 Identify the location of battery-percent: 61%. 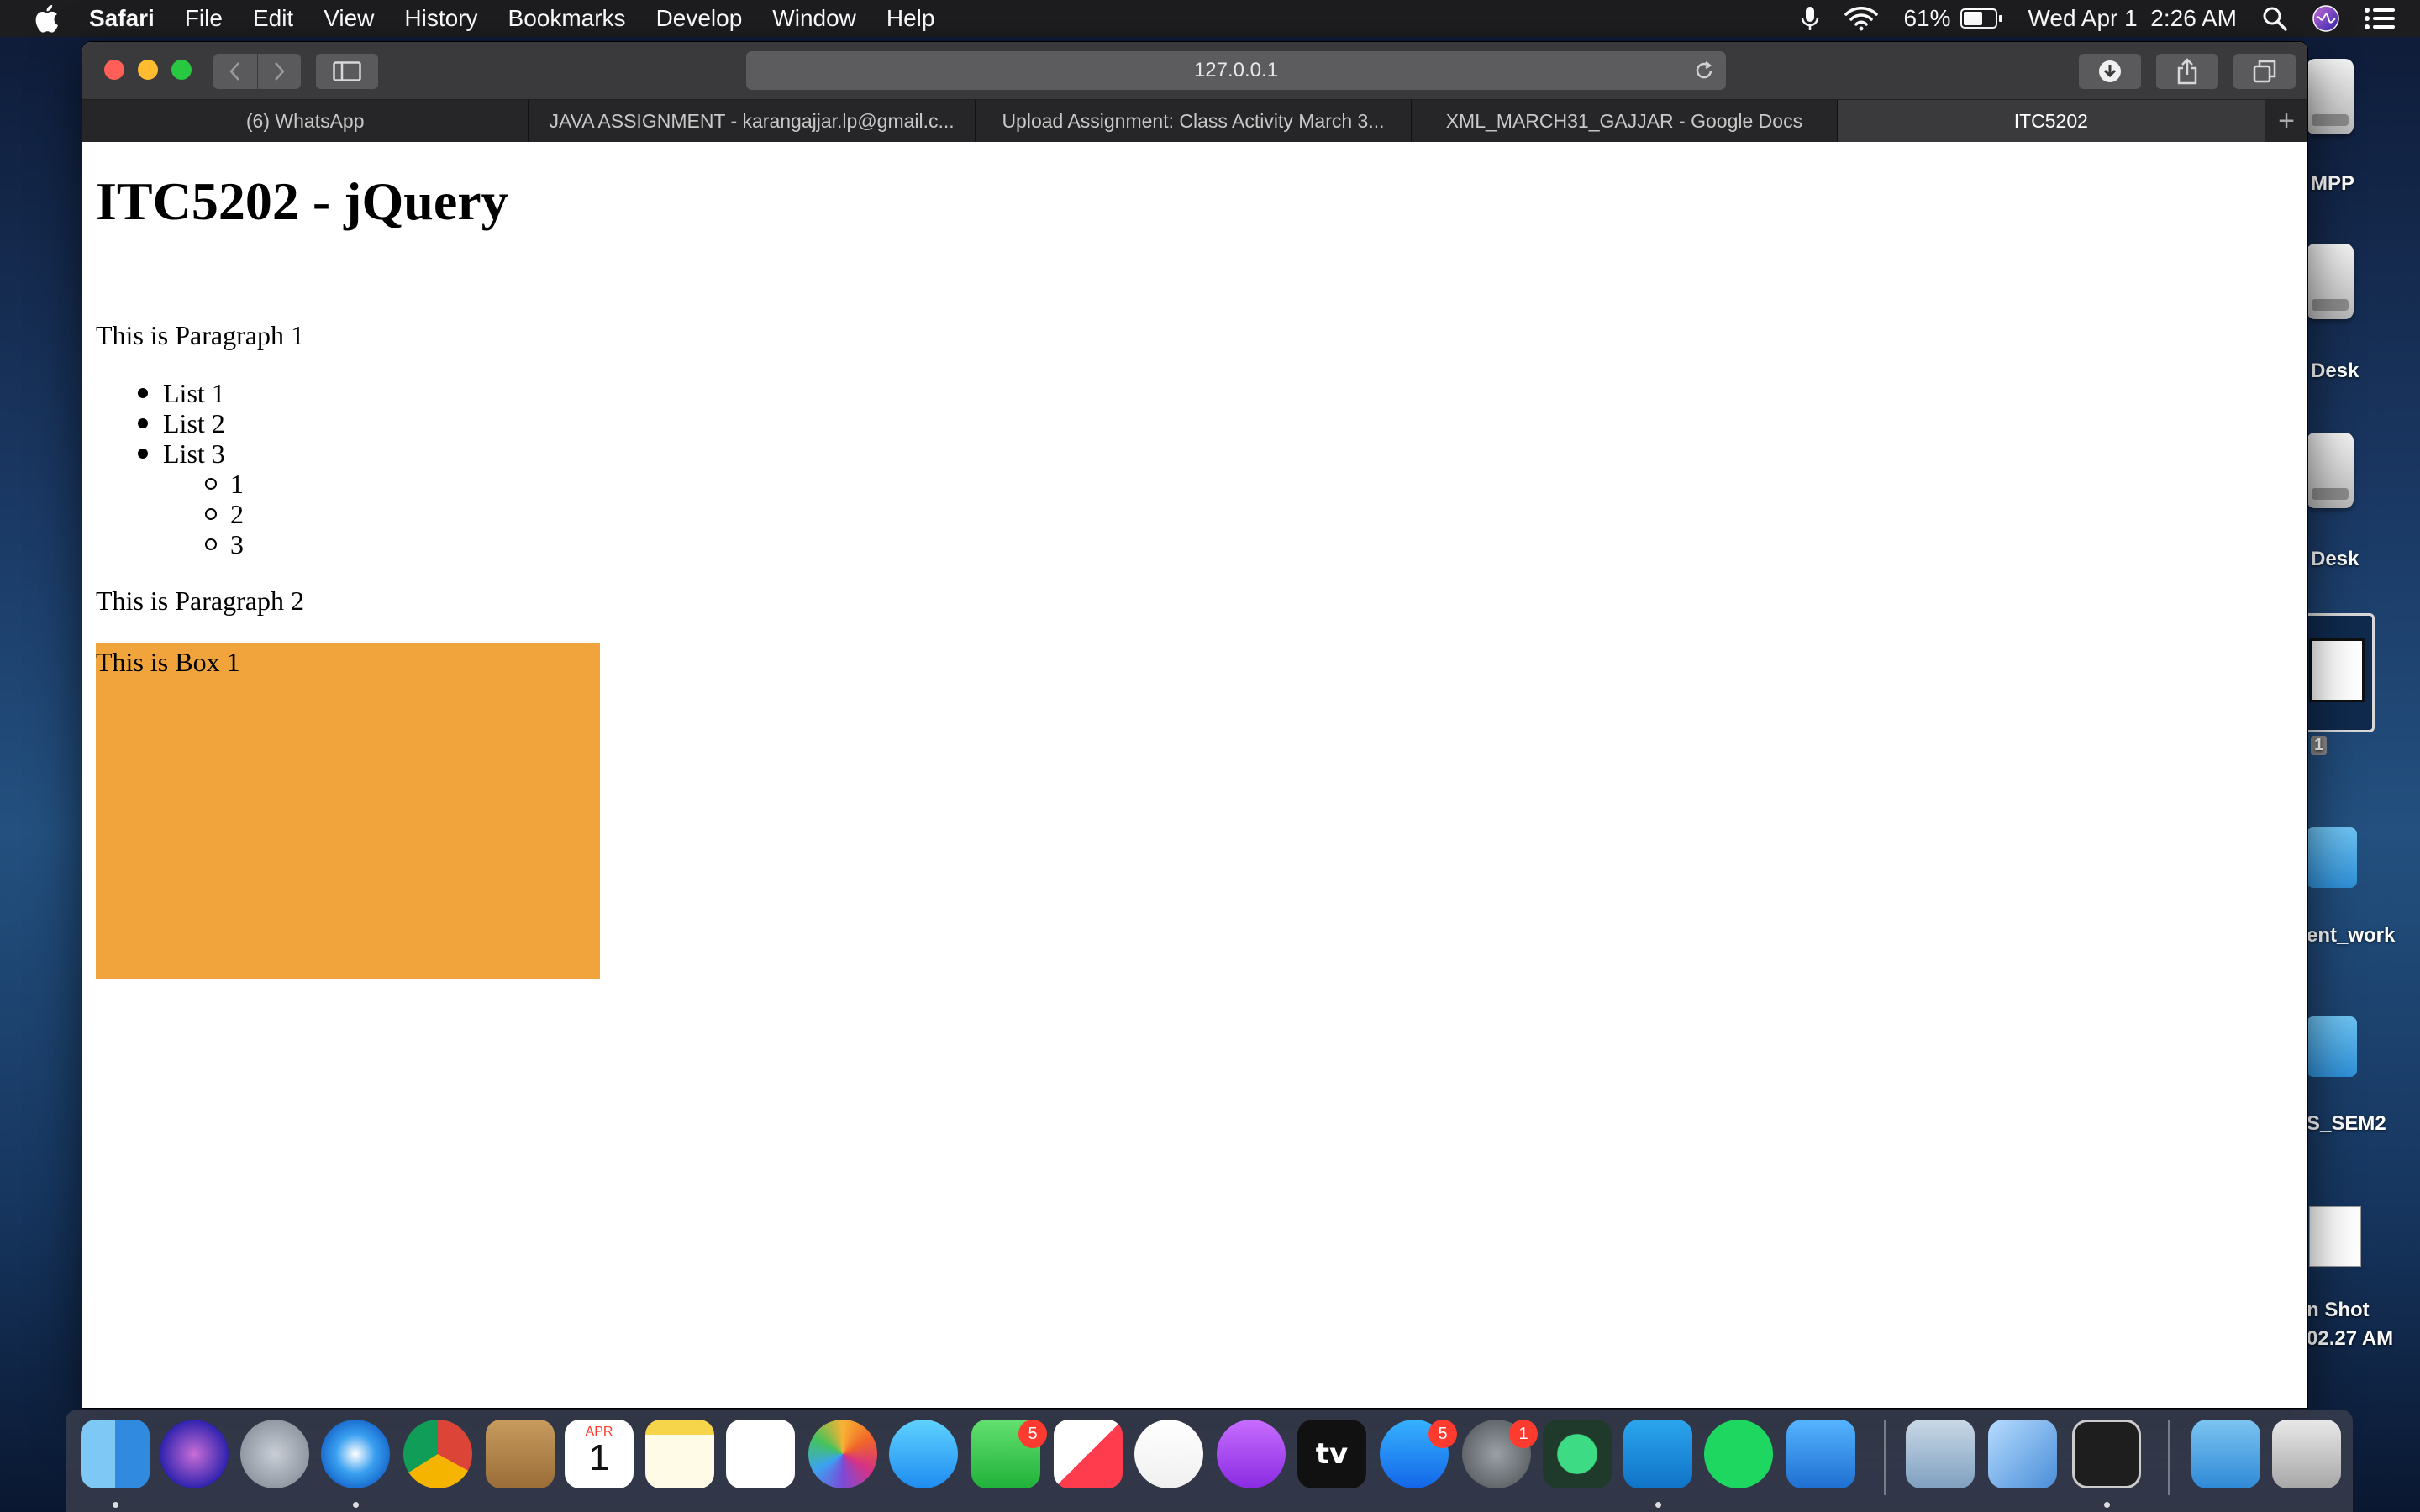
(1927, 18).